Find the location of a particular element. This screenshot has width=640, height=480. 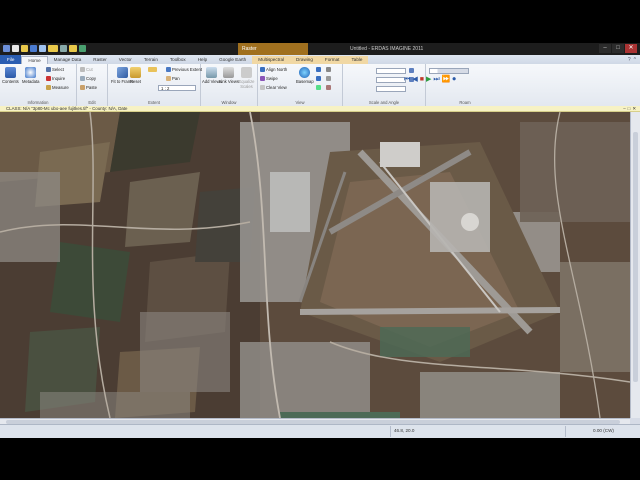

zoom-in-icon is located at coordinates (152, 69).